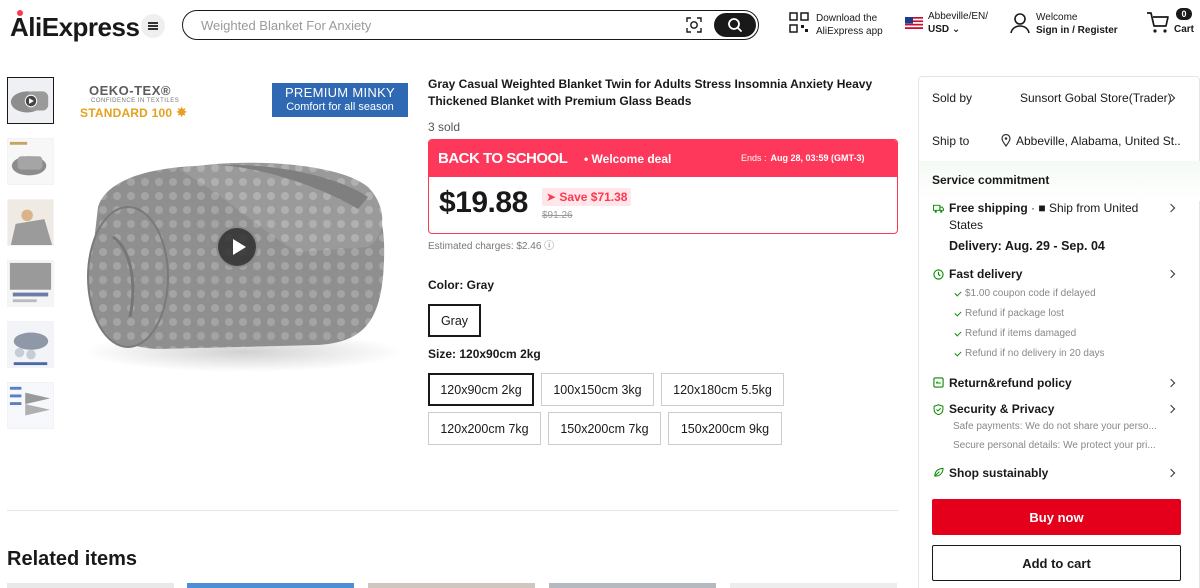 The width and height of the screenshot is (1200, 588). I want to click on tag-icon: ➤, so click(551, 197).